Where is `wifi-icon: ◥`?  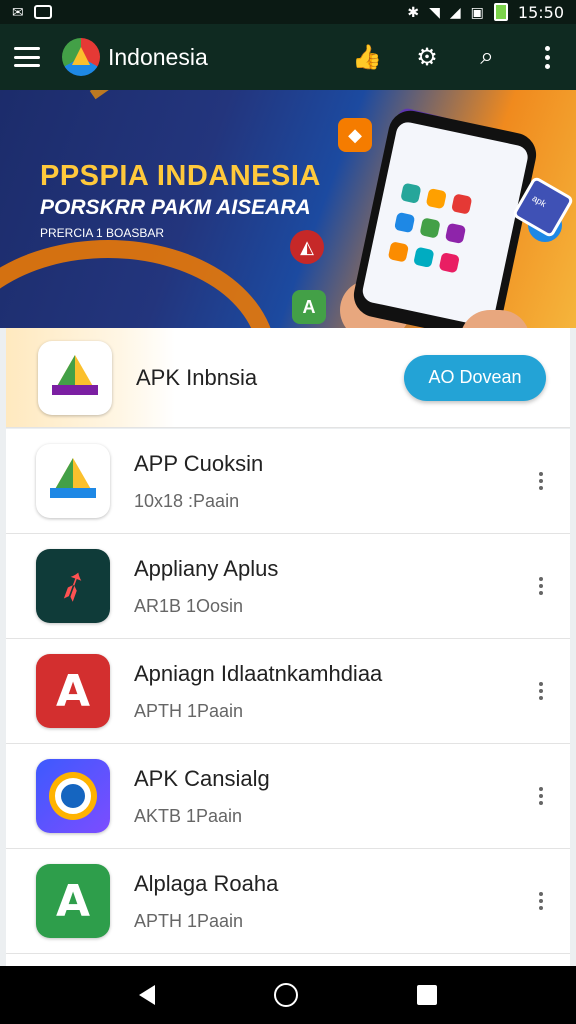
wifi-icon: ◥ is located at coordinates (434, 12).